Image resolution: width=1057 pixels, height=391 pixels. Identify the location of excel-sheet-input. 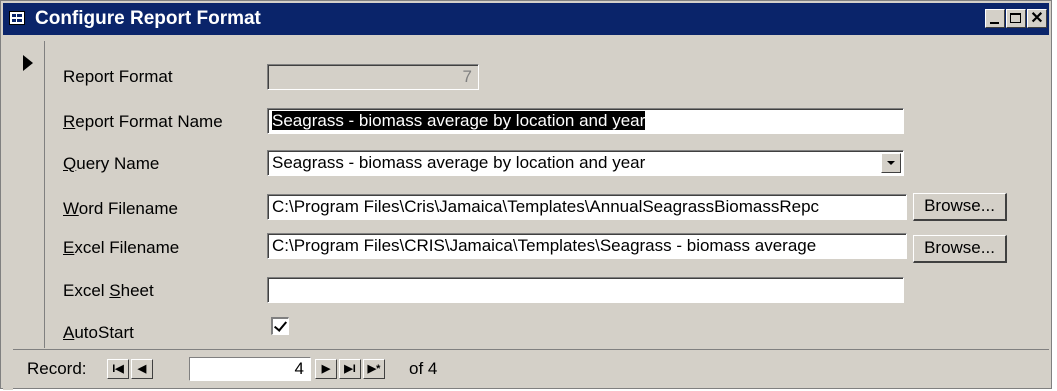
(585, 290).